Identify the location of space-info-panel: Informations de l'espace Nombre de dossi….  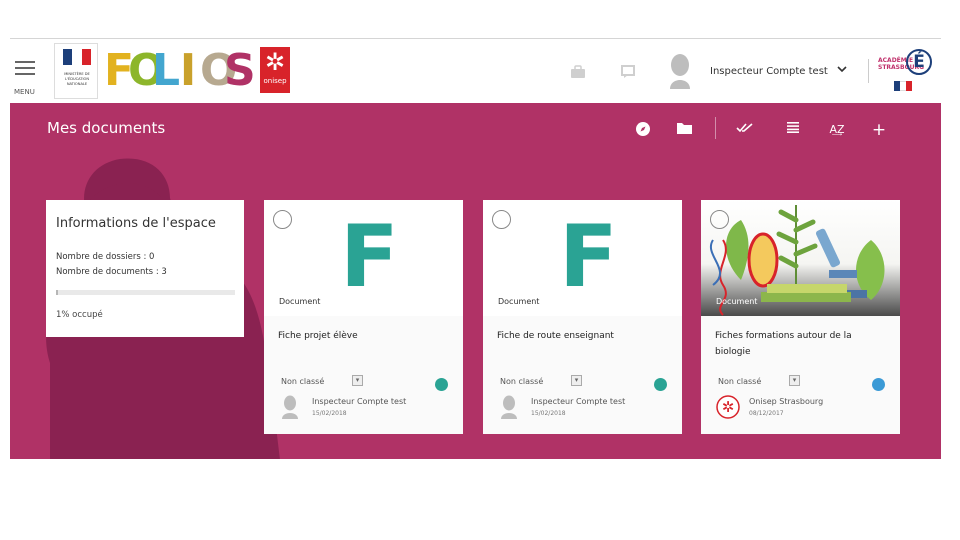
(145, 268).